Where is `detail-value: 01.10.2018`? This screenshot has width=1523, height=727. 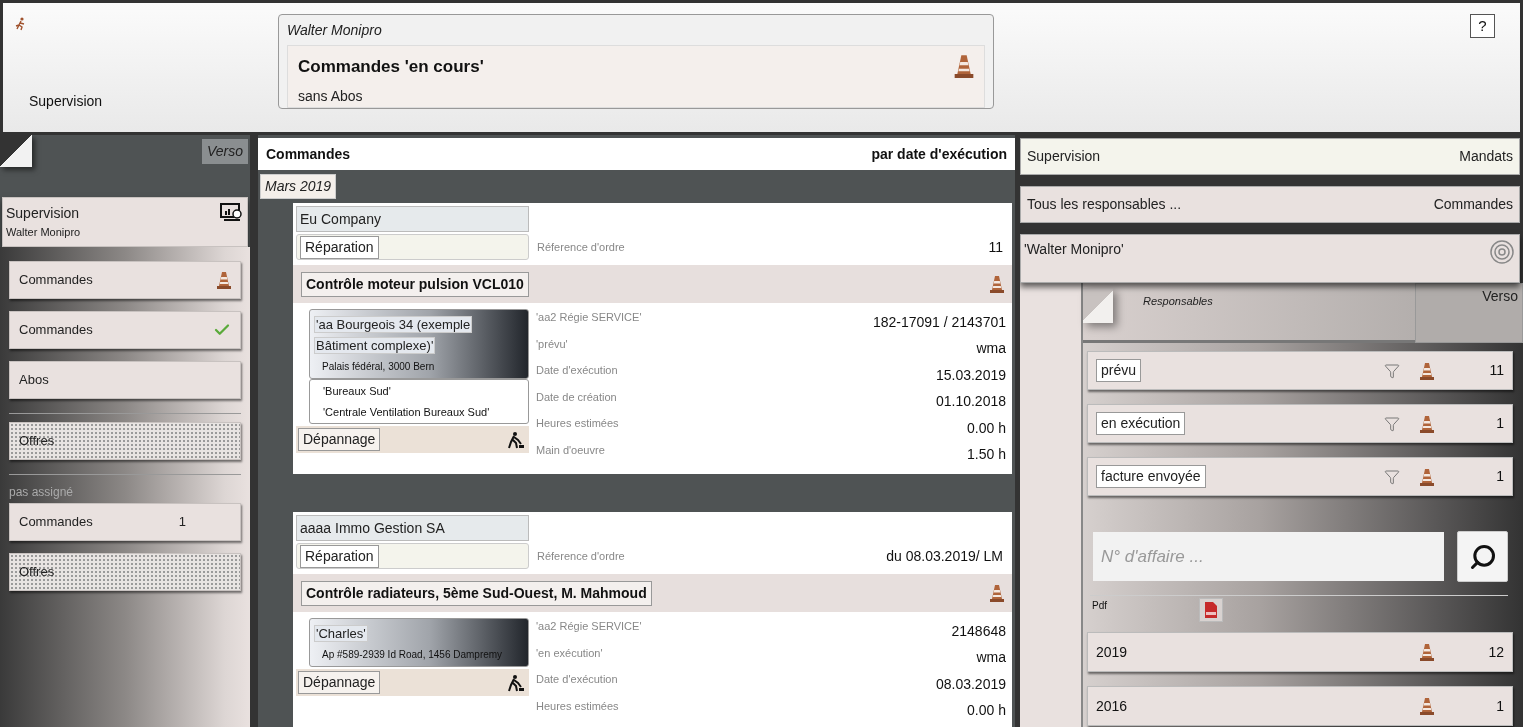 detail-value: 01.10.2018 is located at coordinates (970, 402).